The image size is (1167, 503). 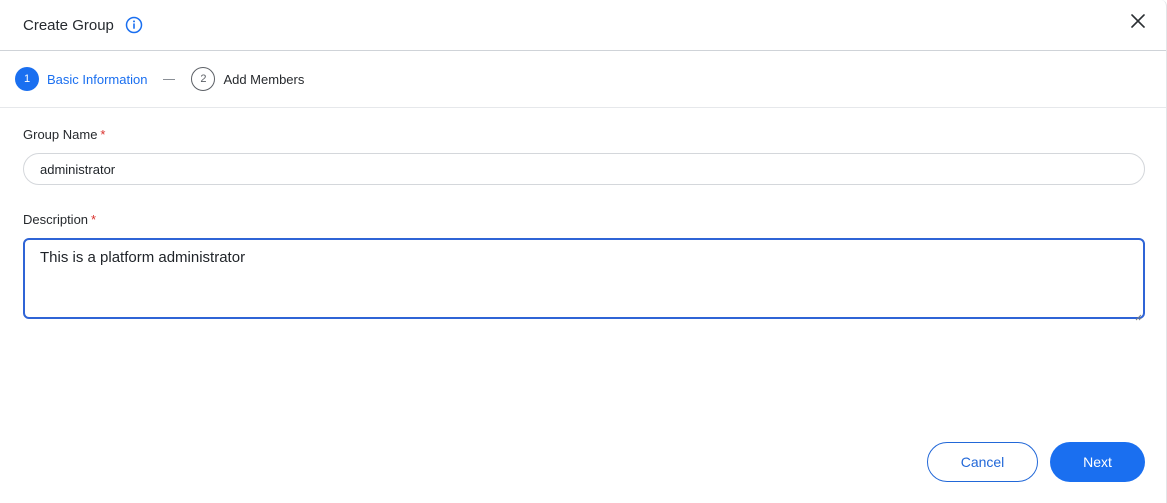 What do you see at coordinates (143, 257) in the screenshot?
I see `description-value: This is a platform administrator` at bounding box center [143, 257].